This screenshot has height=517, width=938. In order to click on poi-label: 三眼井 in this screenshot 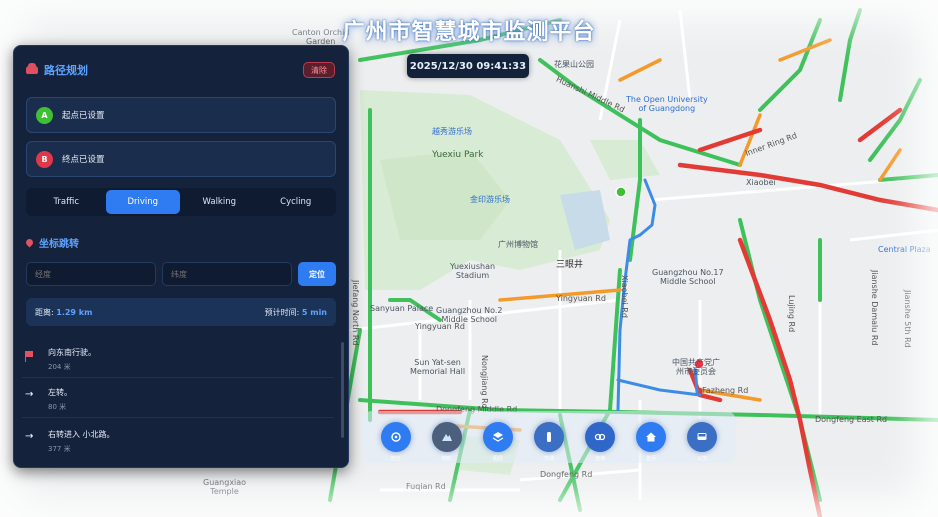, I will do `click(570, 265)`.